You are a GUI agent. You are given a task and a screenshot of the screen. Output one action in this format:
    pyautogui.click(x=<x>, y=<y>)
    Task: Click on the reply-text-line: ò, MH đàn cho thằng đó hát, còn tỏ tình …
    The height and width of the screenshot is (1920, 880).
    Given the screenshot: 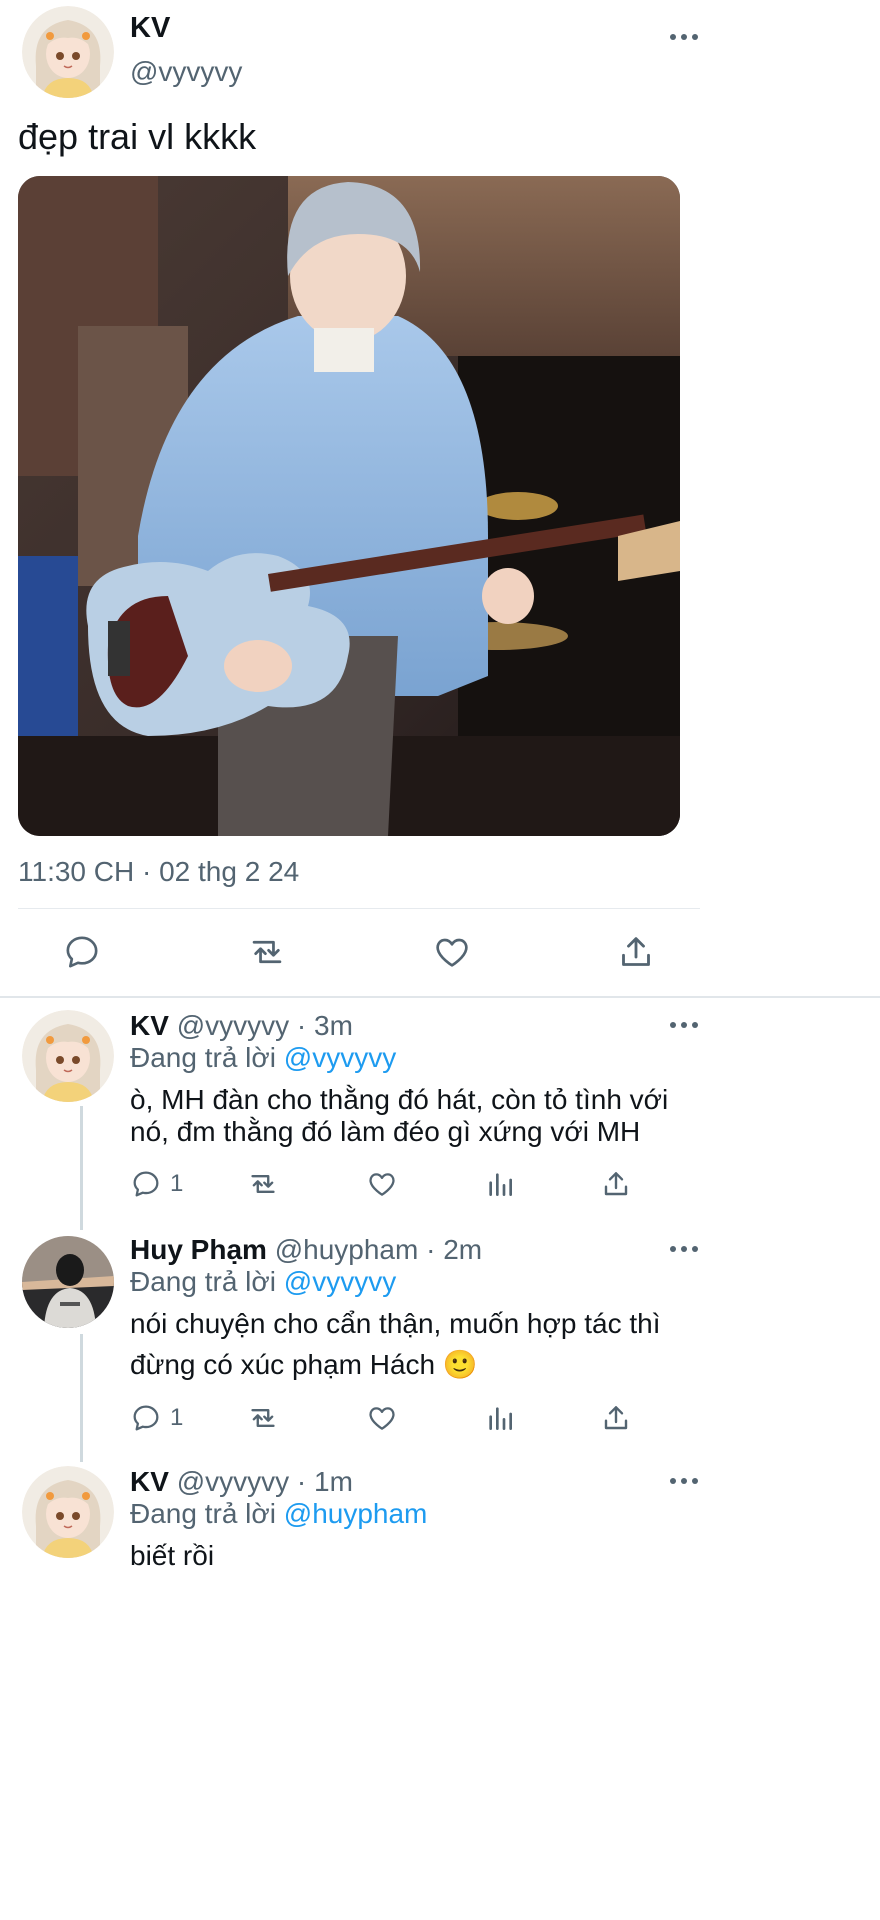 What is the action you would take?
    pyautogui.click(x=399, y=1099)
    